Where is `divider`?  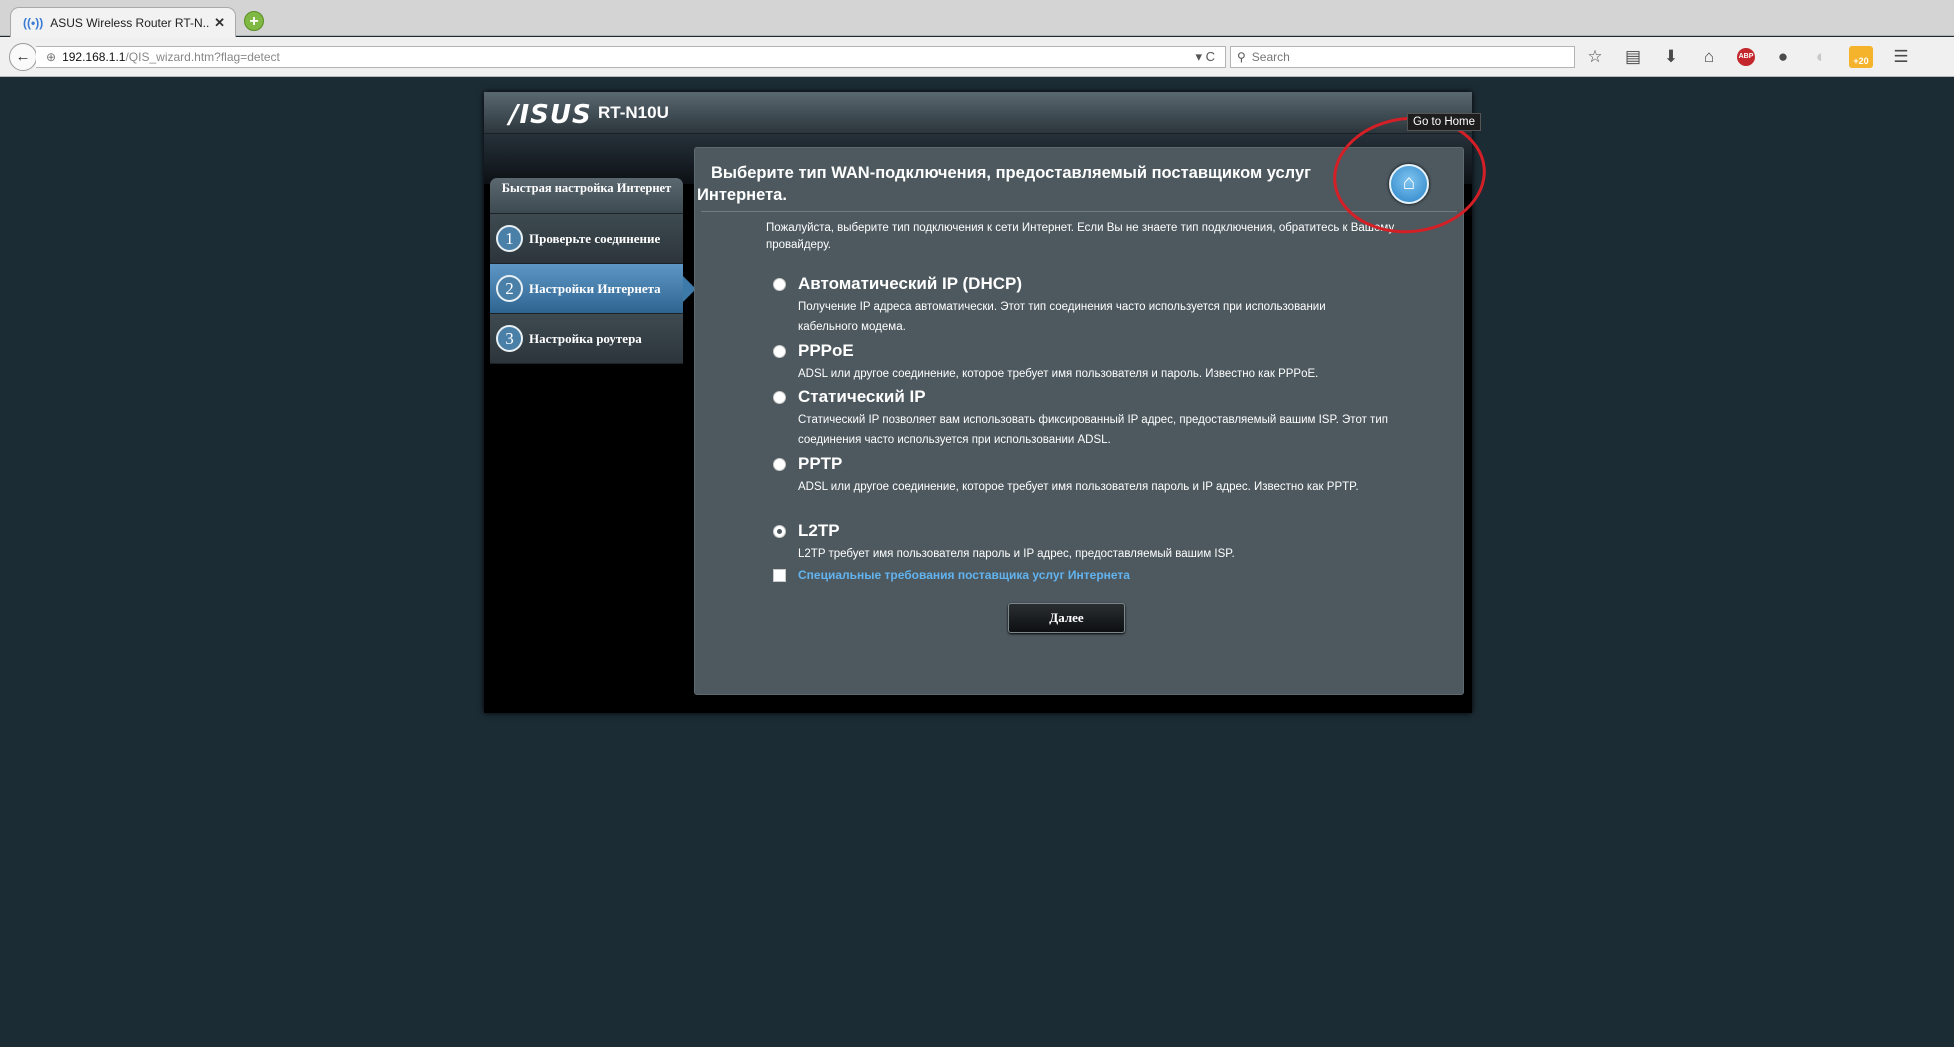 divider is located at coordinates (1079, 211).